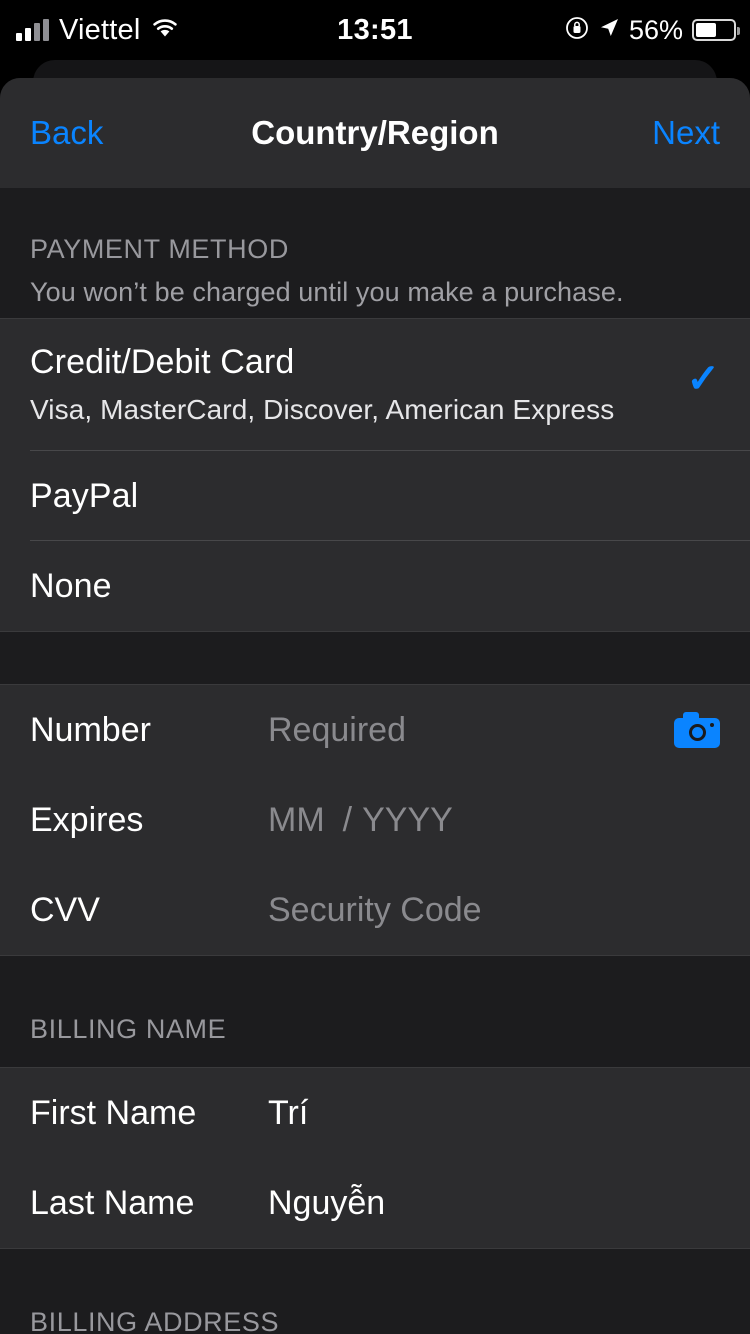 The width and height of the screenshot is (750, 1334). Describe the element at coordinates (65, 909) in the screenshot. I see `card-cvv-label: CVV` at that location.